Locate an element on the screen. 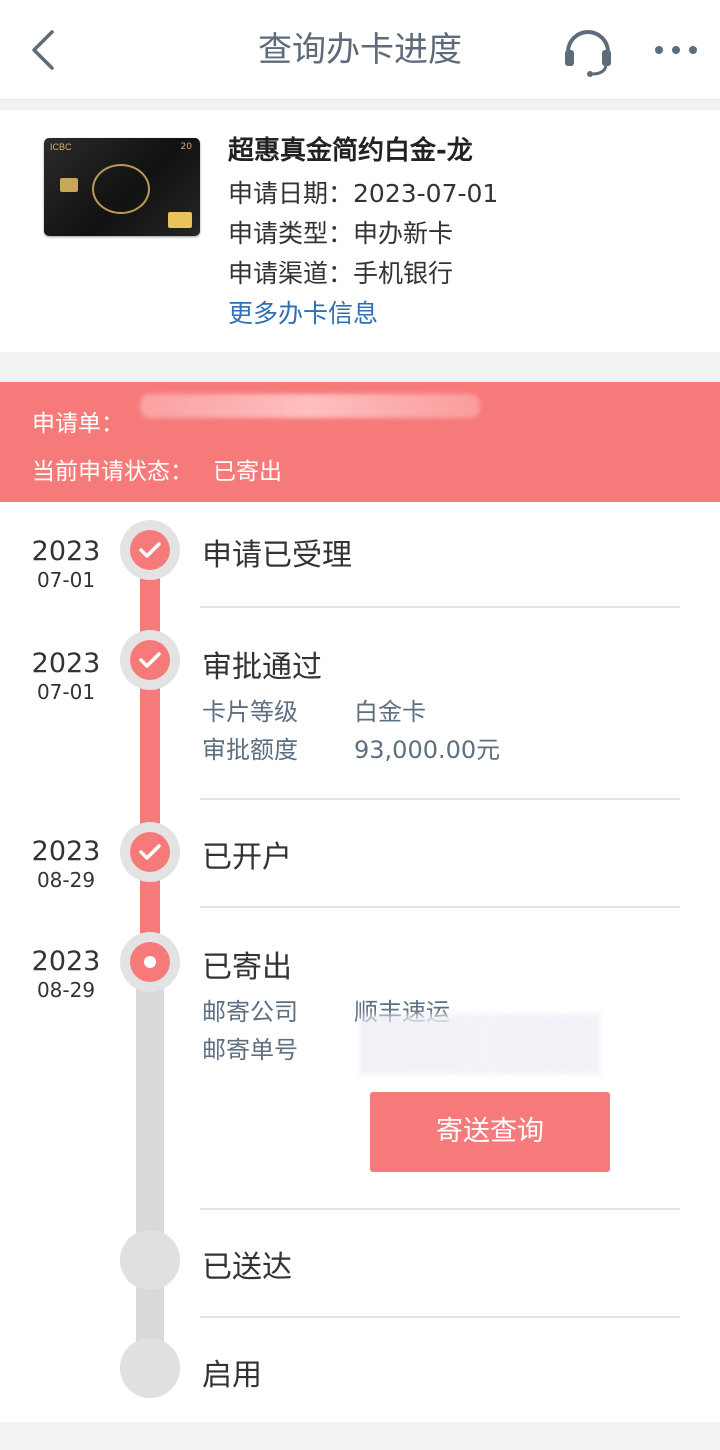 The image size is (720, 1450). card-level-label: 卡片等级 is located at coordinates (250, 712).